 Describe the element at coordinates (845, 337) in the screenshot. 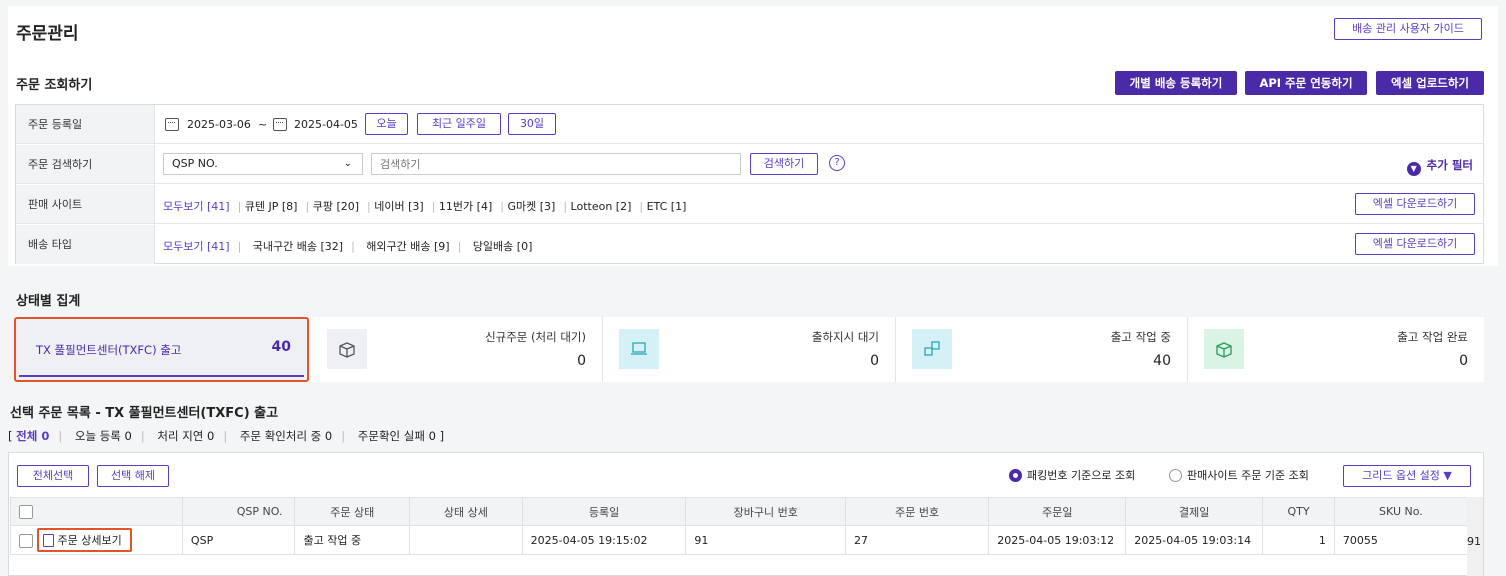

I see `status-card-label: 출하지시 대기` at that location.